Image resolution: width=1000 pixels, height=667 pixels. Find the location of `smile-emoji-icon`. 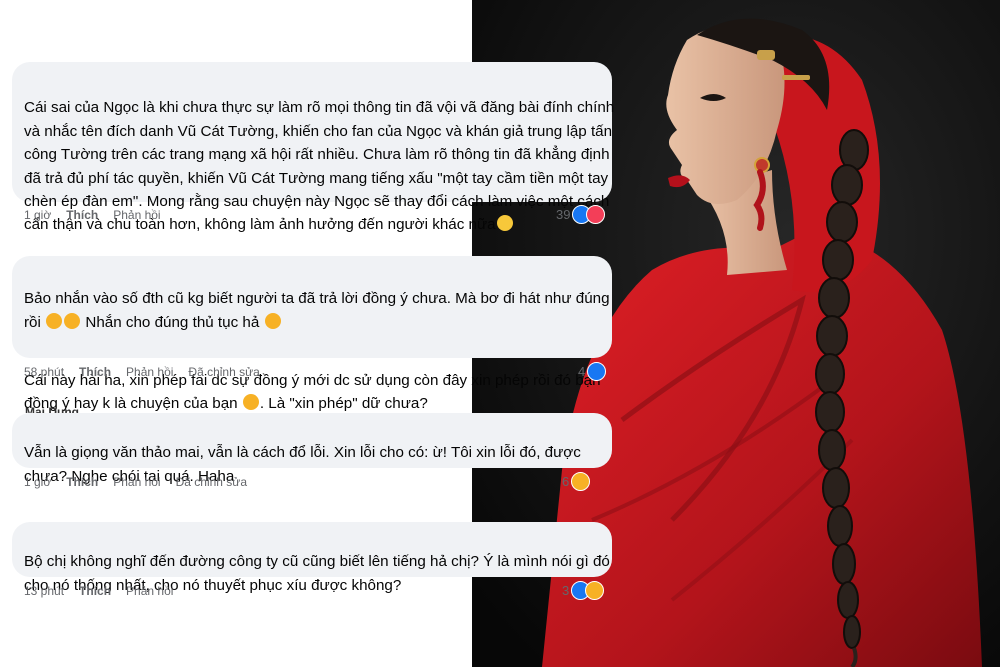

smile-emoji-icon is located at coordinates (504, 223).